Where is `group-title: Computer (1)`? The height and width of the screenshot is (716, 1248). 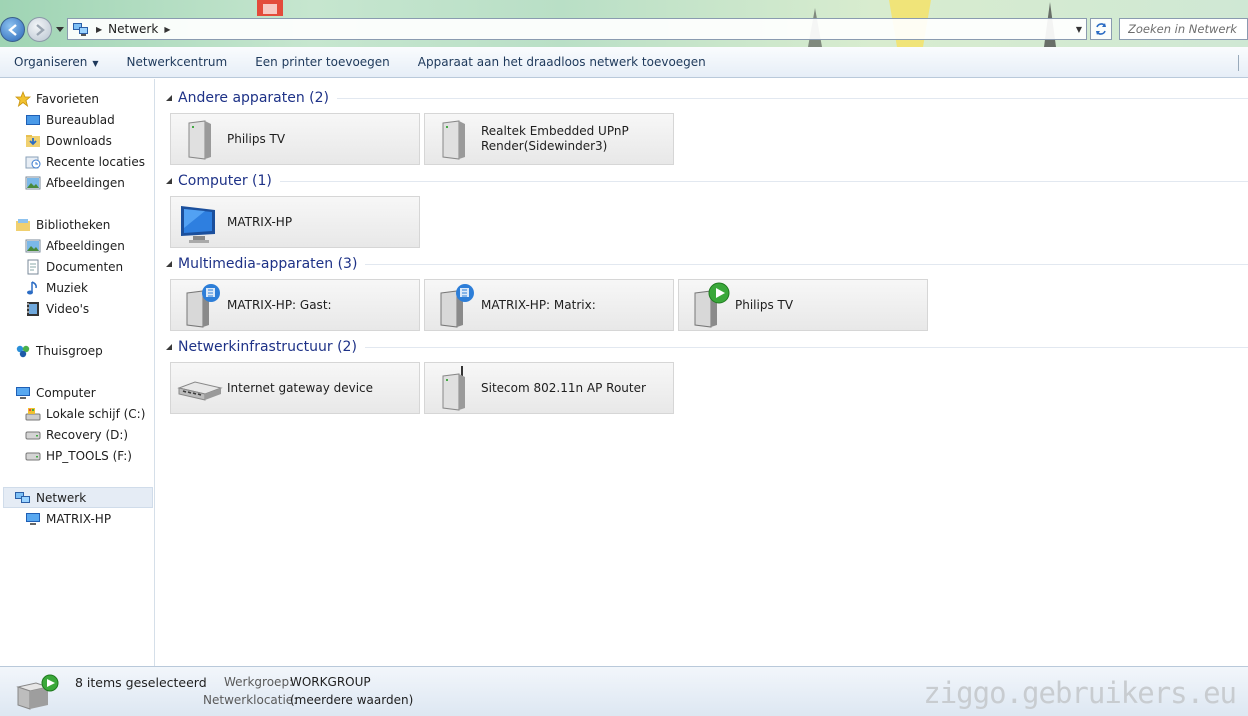 group-title: Computer (1) is located at coordinates (225, 181).